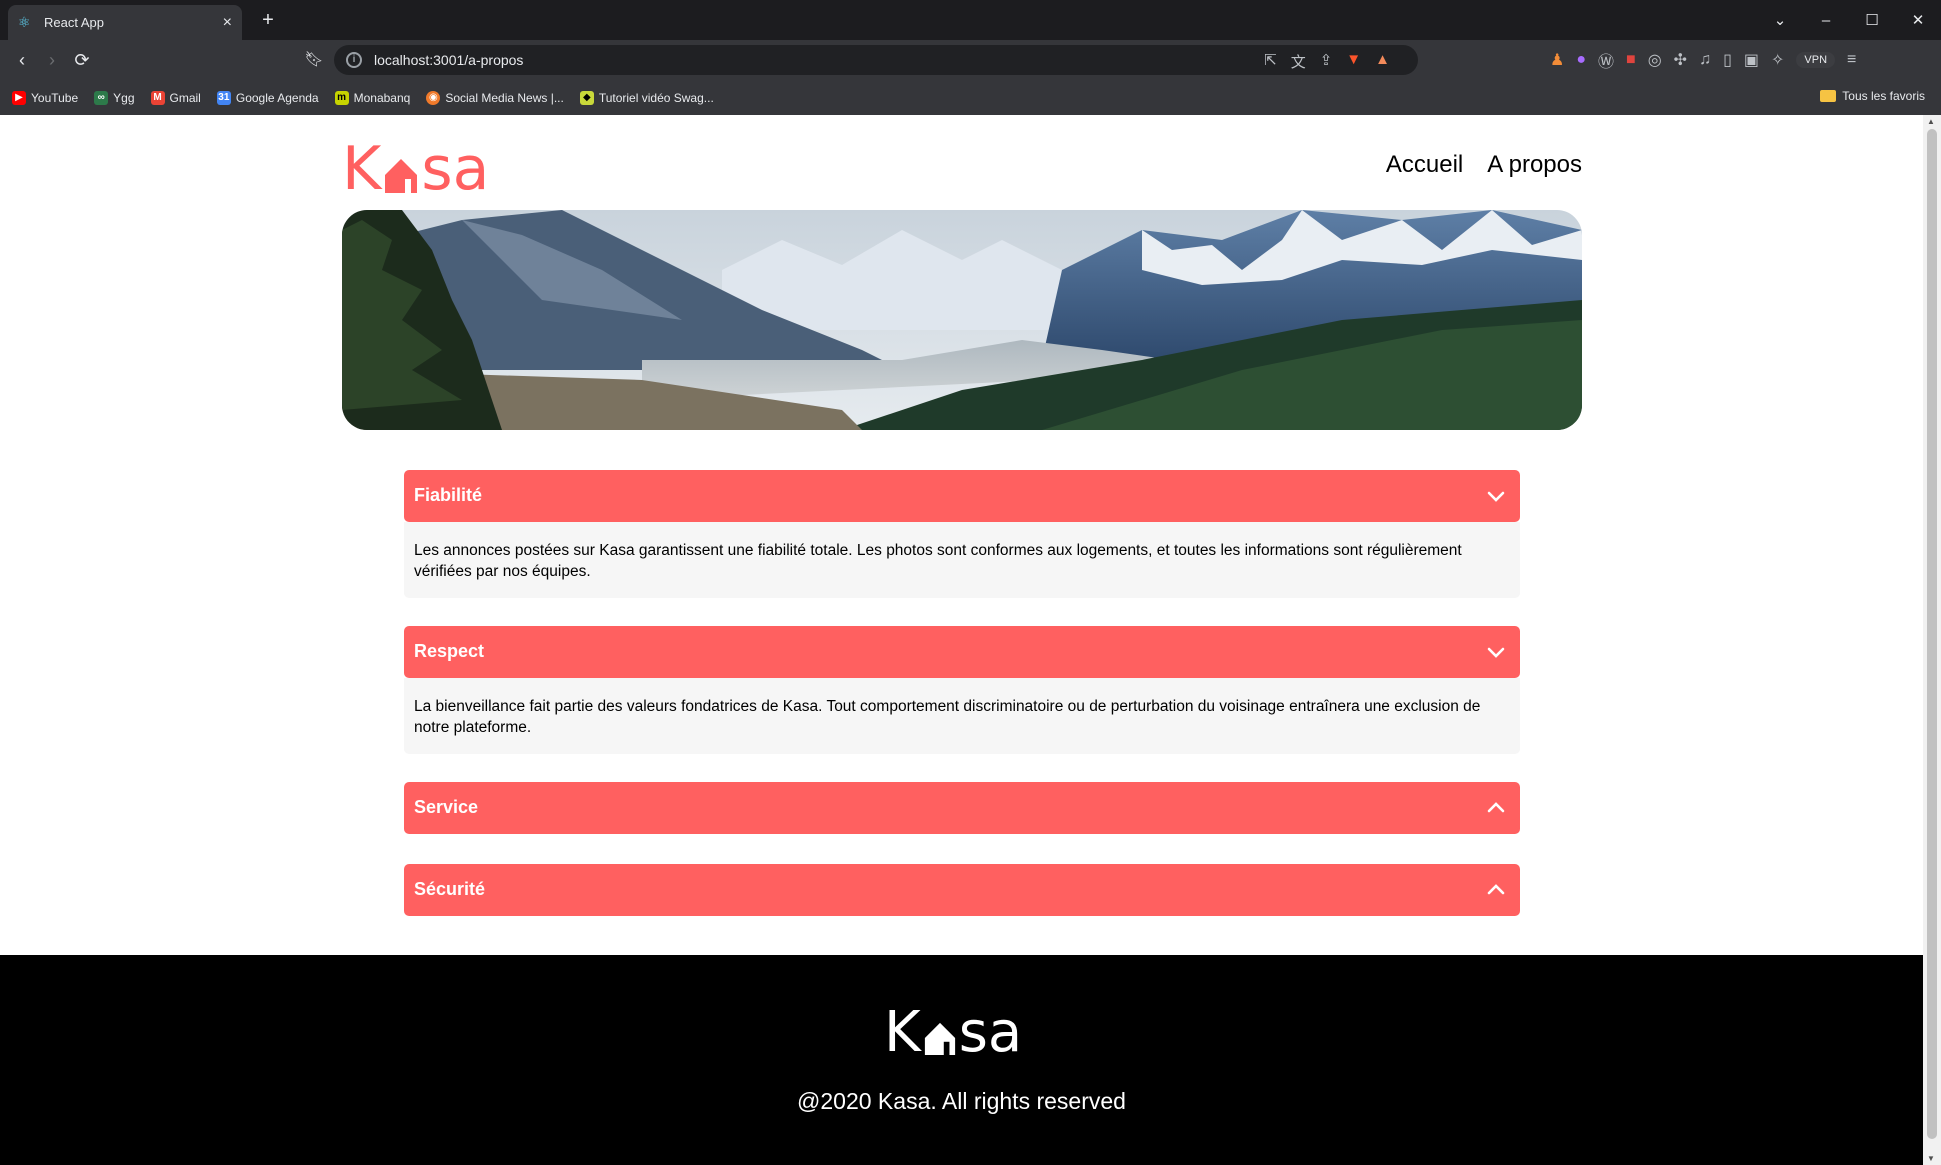 Image resolution: width=1941 pixels, height=1165 pixels. I want to click on site-info-icon: i, so click(354, 60).